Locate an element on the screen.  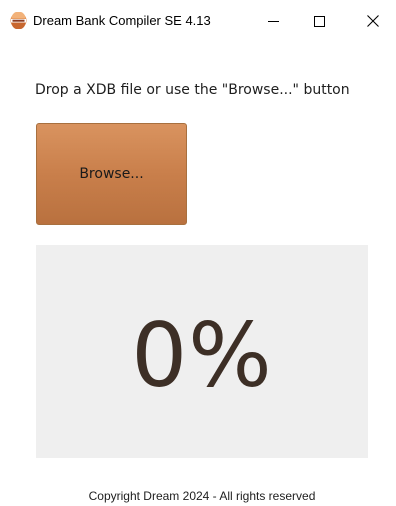
close-icon is located at coordinates (373, 21).